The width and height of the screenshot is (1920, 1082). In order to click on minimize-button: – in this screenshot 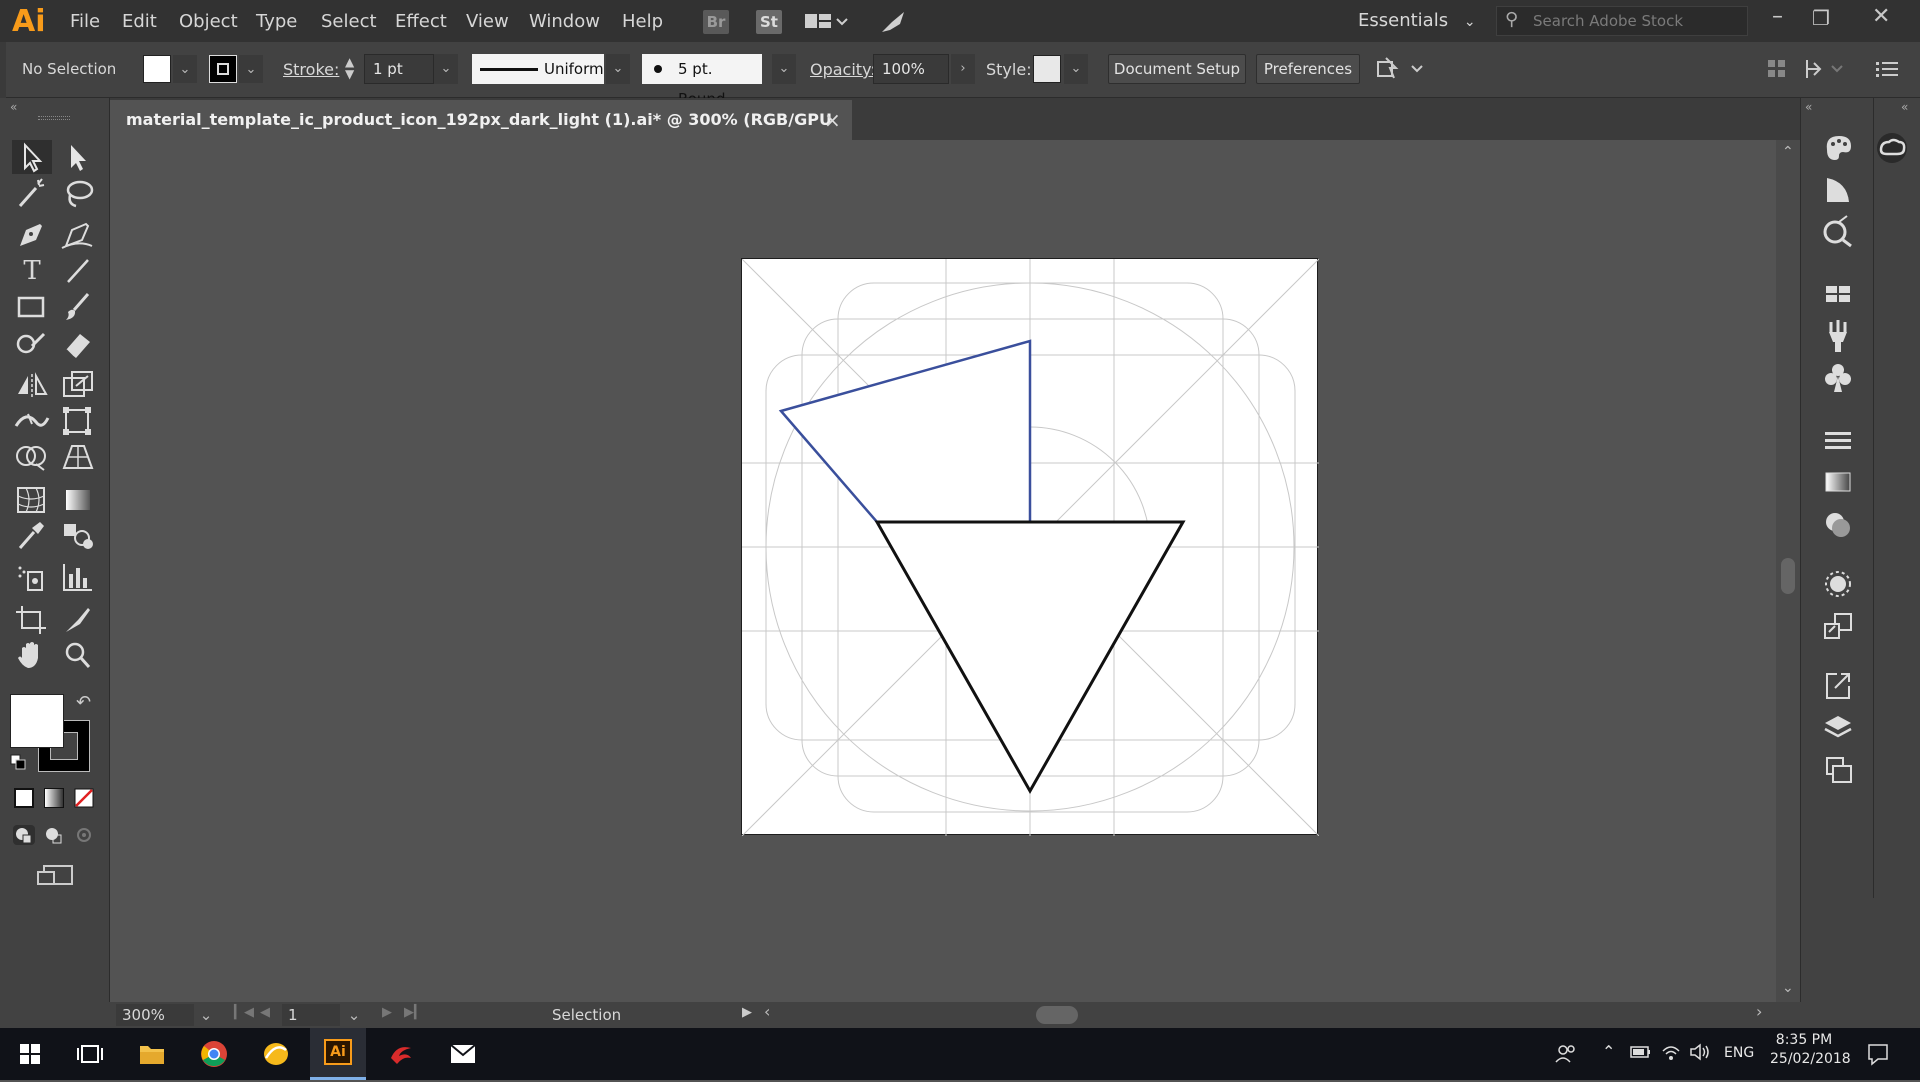, I will do `click(1777, 16)`.